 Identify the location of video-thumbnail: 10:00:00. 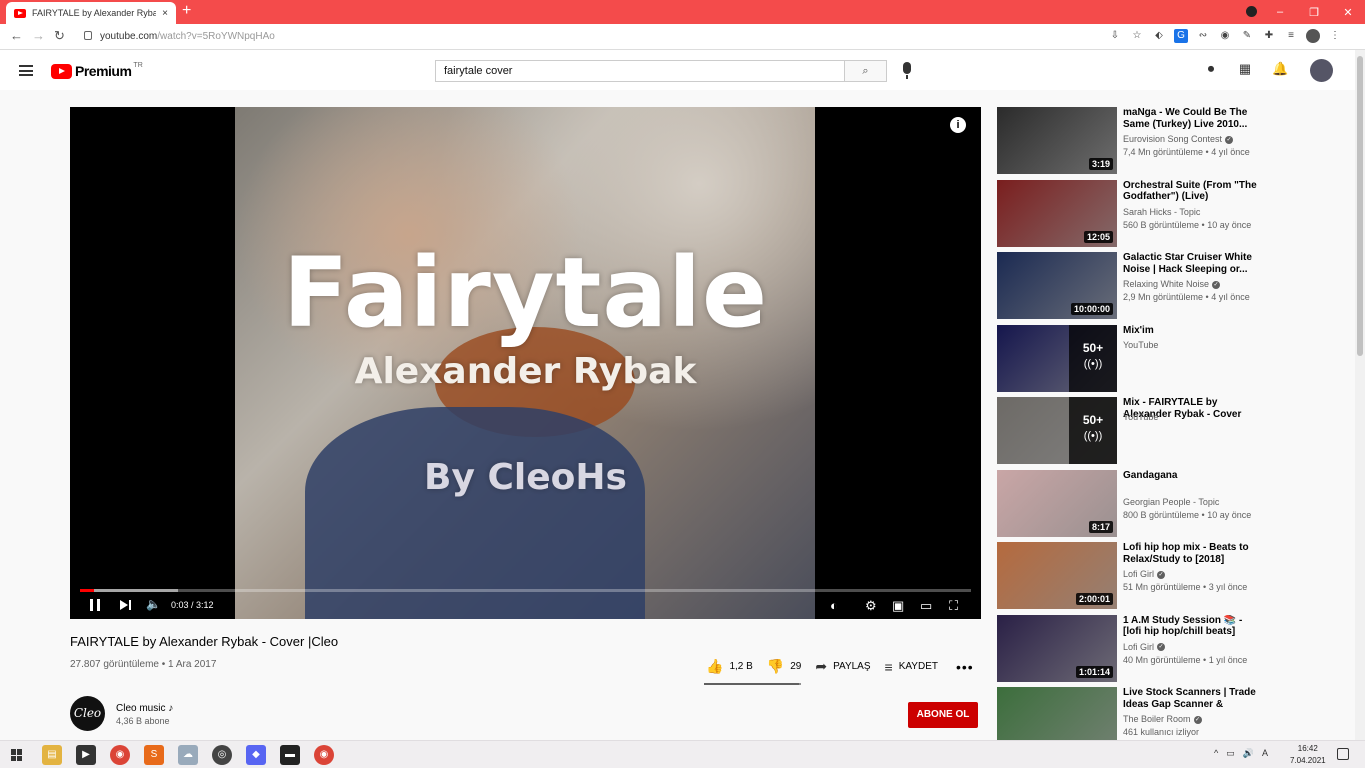
(1057, 285).